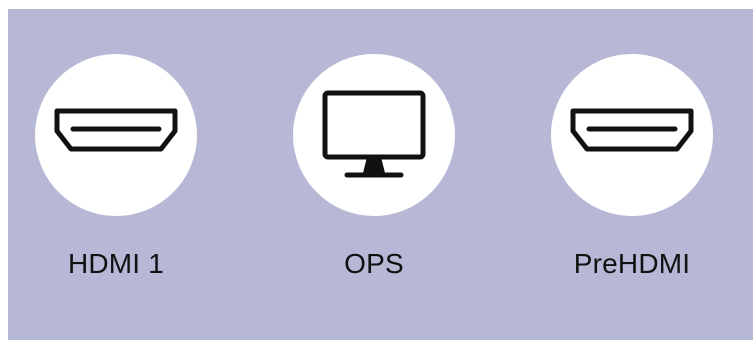 The image size is (754, 342). I want to click on source-label: PreHDMI, so click(632, 263).